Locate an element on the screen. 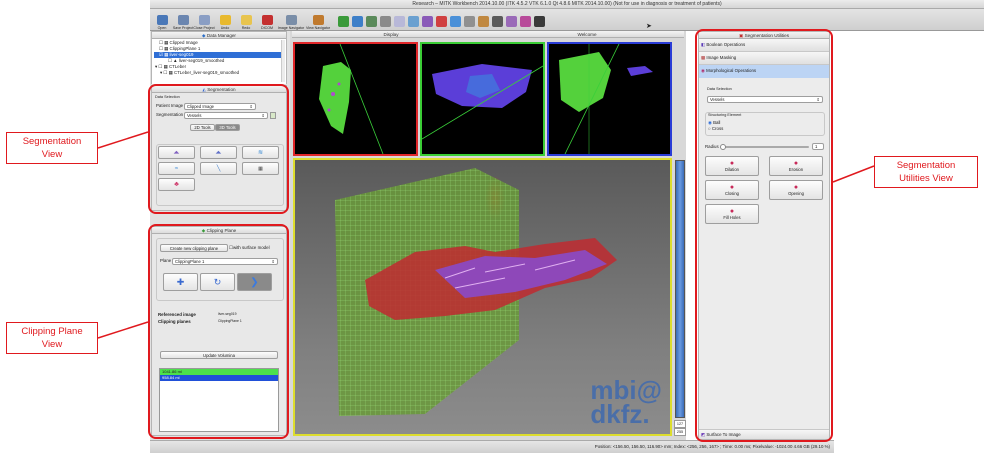 Image resolution: width=984 pixels, height=453 pixels. utilities-connector is located at coordinates (853, 174).